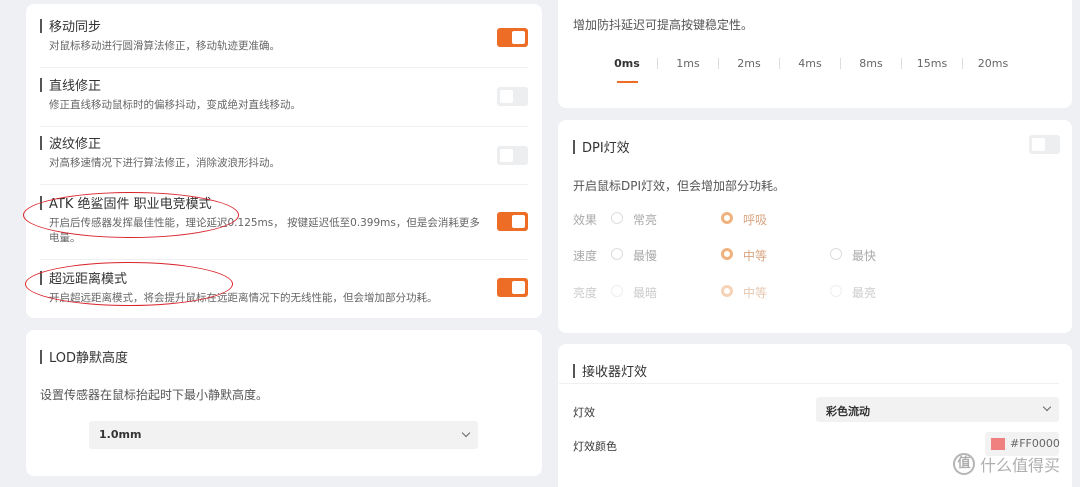 The image size is (1080, 487). What do you see at coordinates (627, 63) in the screenshot?
I see `tab-0ms: 0ms` at bounding box center [627, 63].